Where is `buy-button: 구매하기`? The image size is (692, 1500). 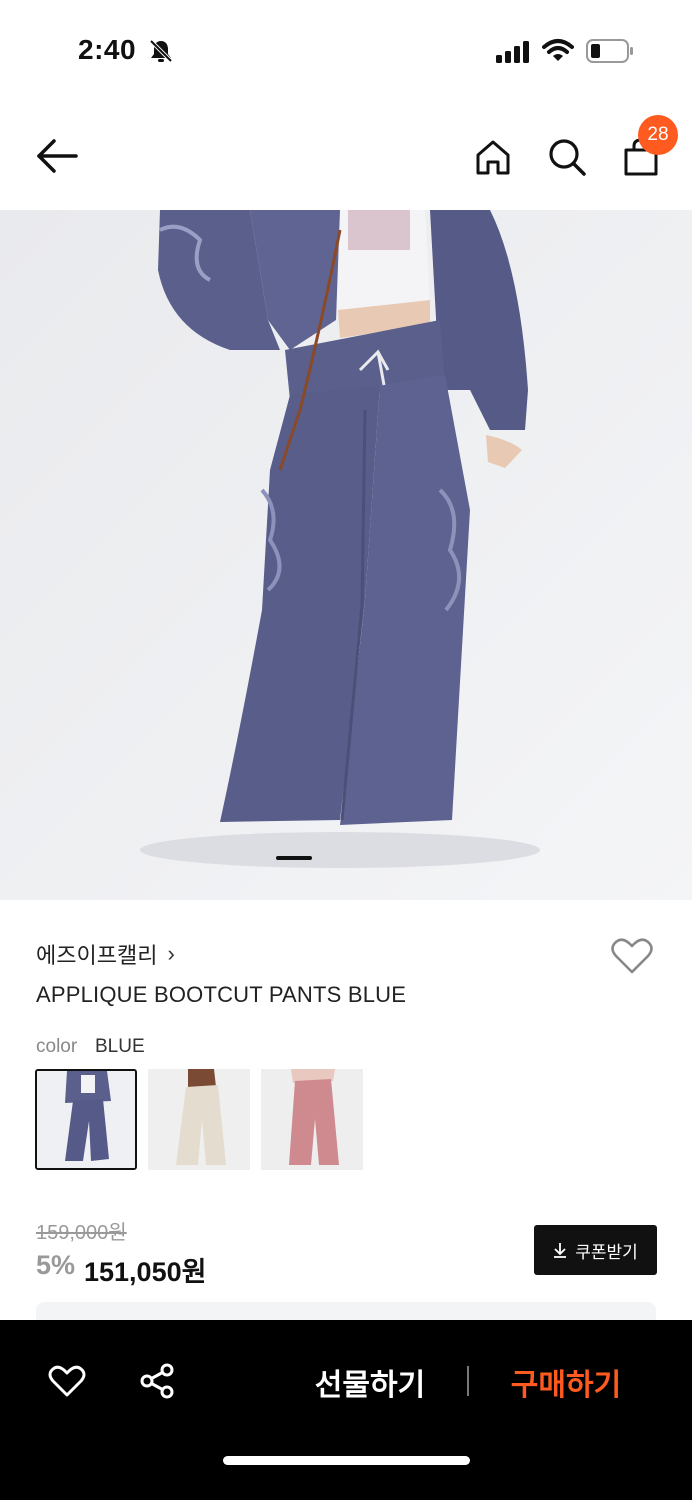 buy-button: 구매하기 is located at coordinates (566, 1382).